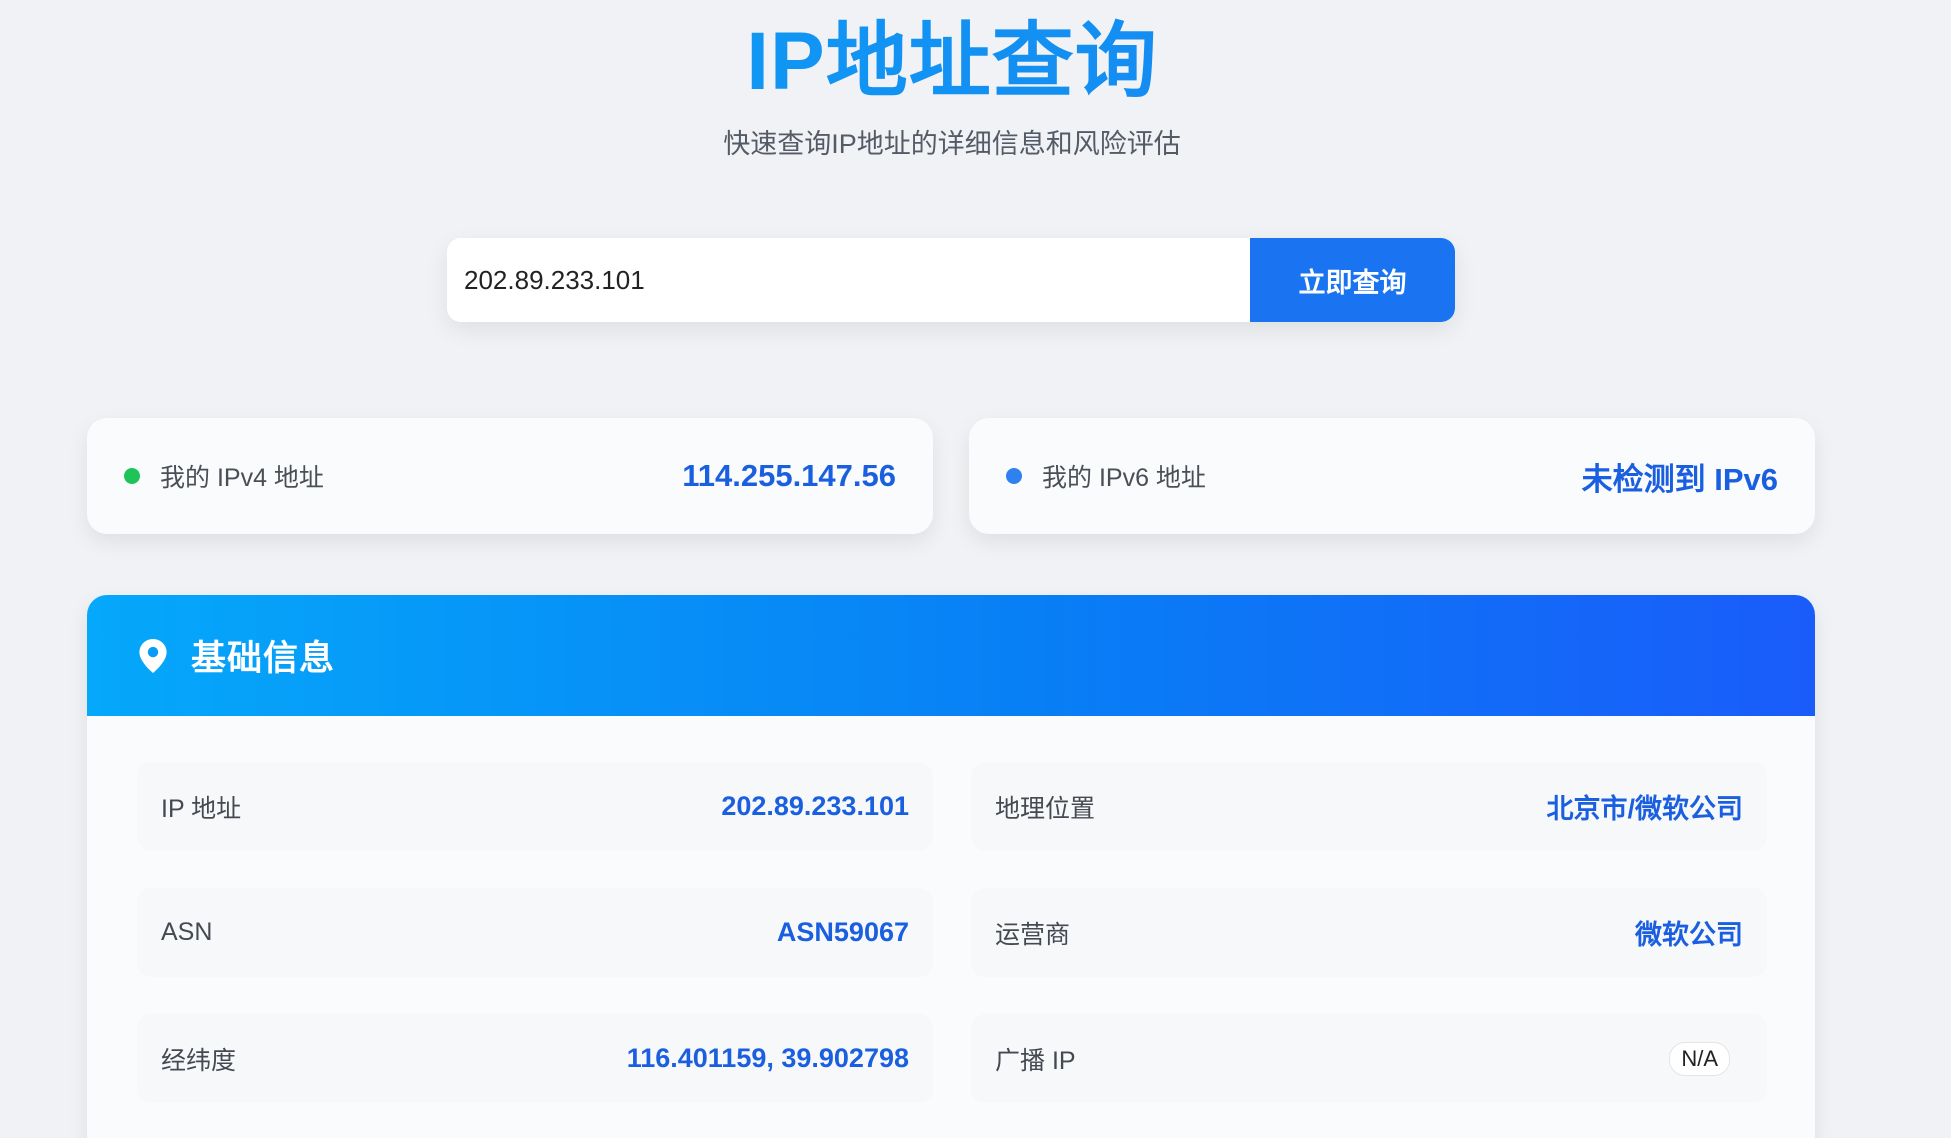 The image size is (1951, 1138). I want to click on info-value: 116.401159, 39.902798, so click(767, 1058).